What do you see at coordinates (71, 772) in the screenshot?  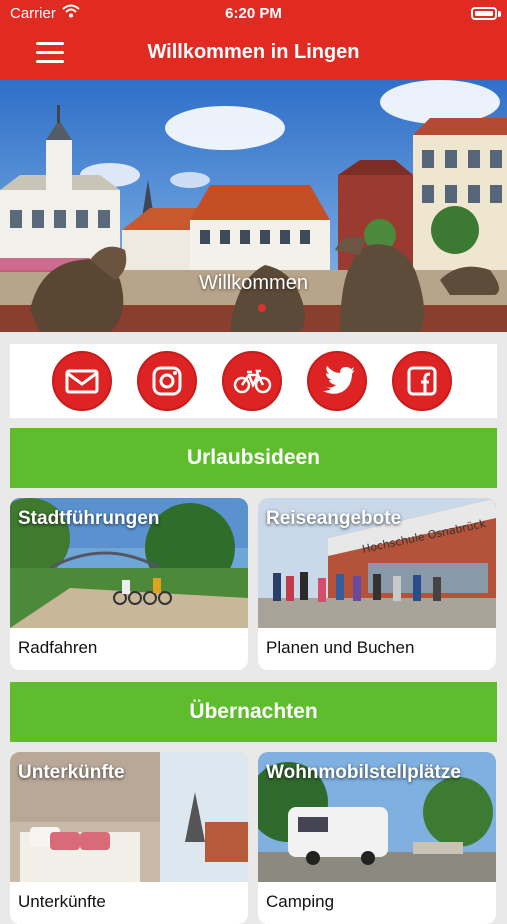 I see `card-overlay-title: Unterkünfte` at bounding box center [71, 772].